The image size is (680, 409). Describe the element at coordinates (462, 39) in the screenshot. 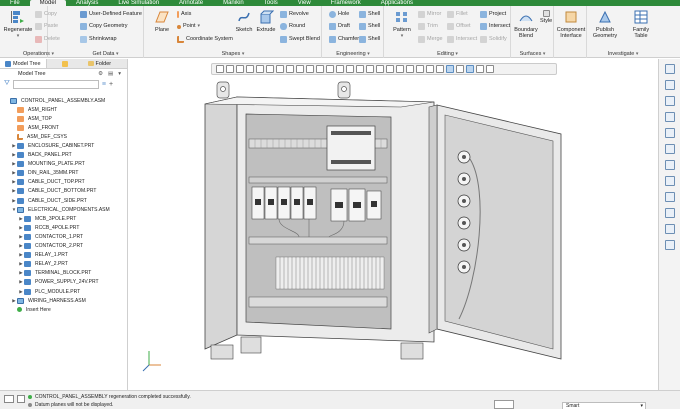

I see `intersect-button: Intersect` at that location.